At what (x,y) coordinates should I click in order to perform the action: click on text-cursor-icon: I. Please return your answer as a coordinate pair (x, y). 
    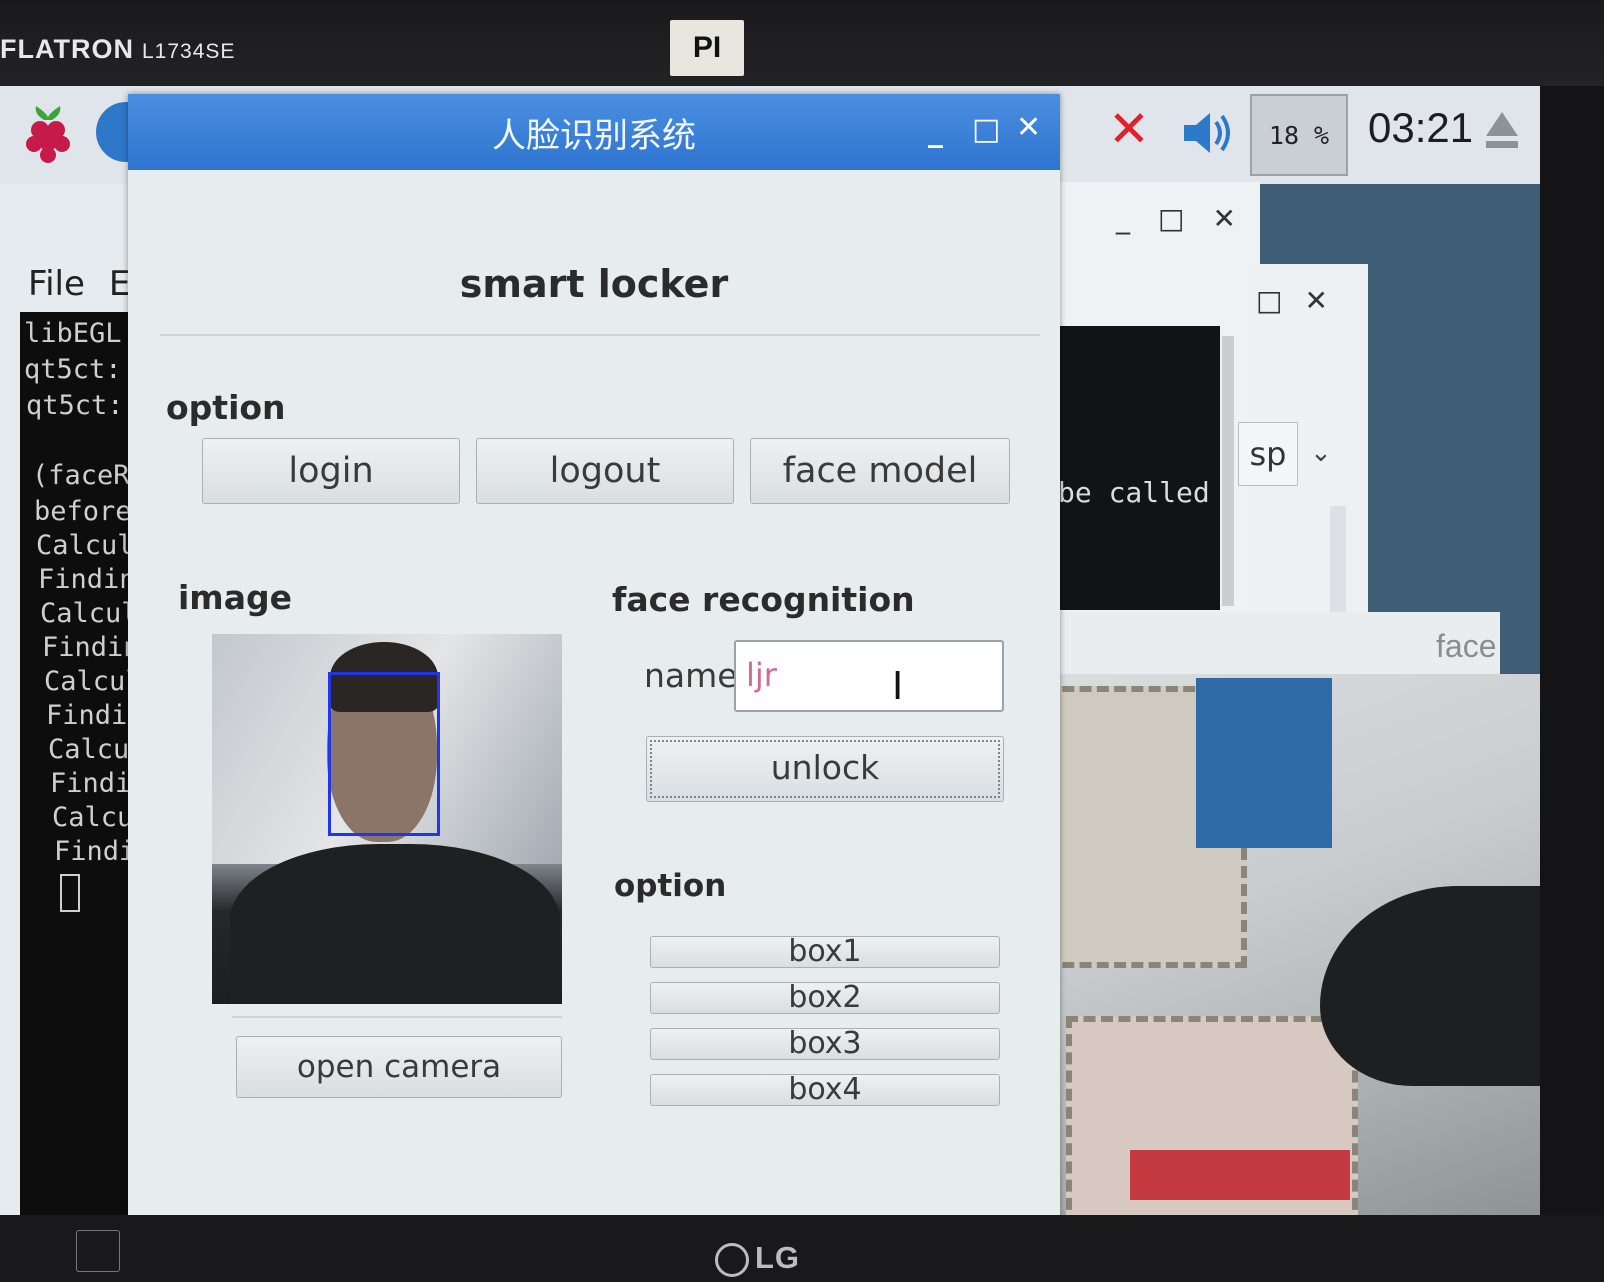
    Looking at the image, I should click on (898, 686).